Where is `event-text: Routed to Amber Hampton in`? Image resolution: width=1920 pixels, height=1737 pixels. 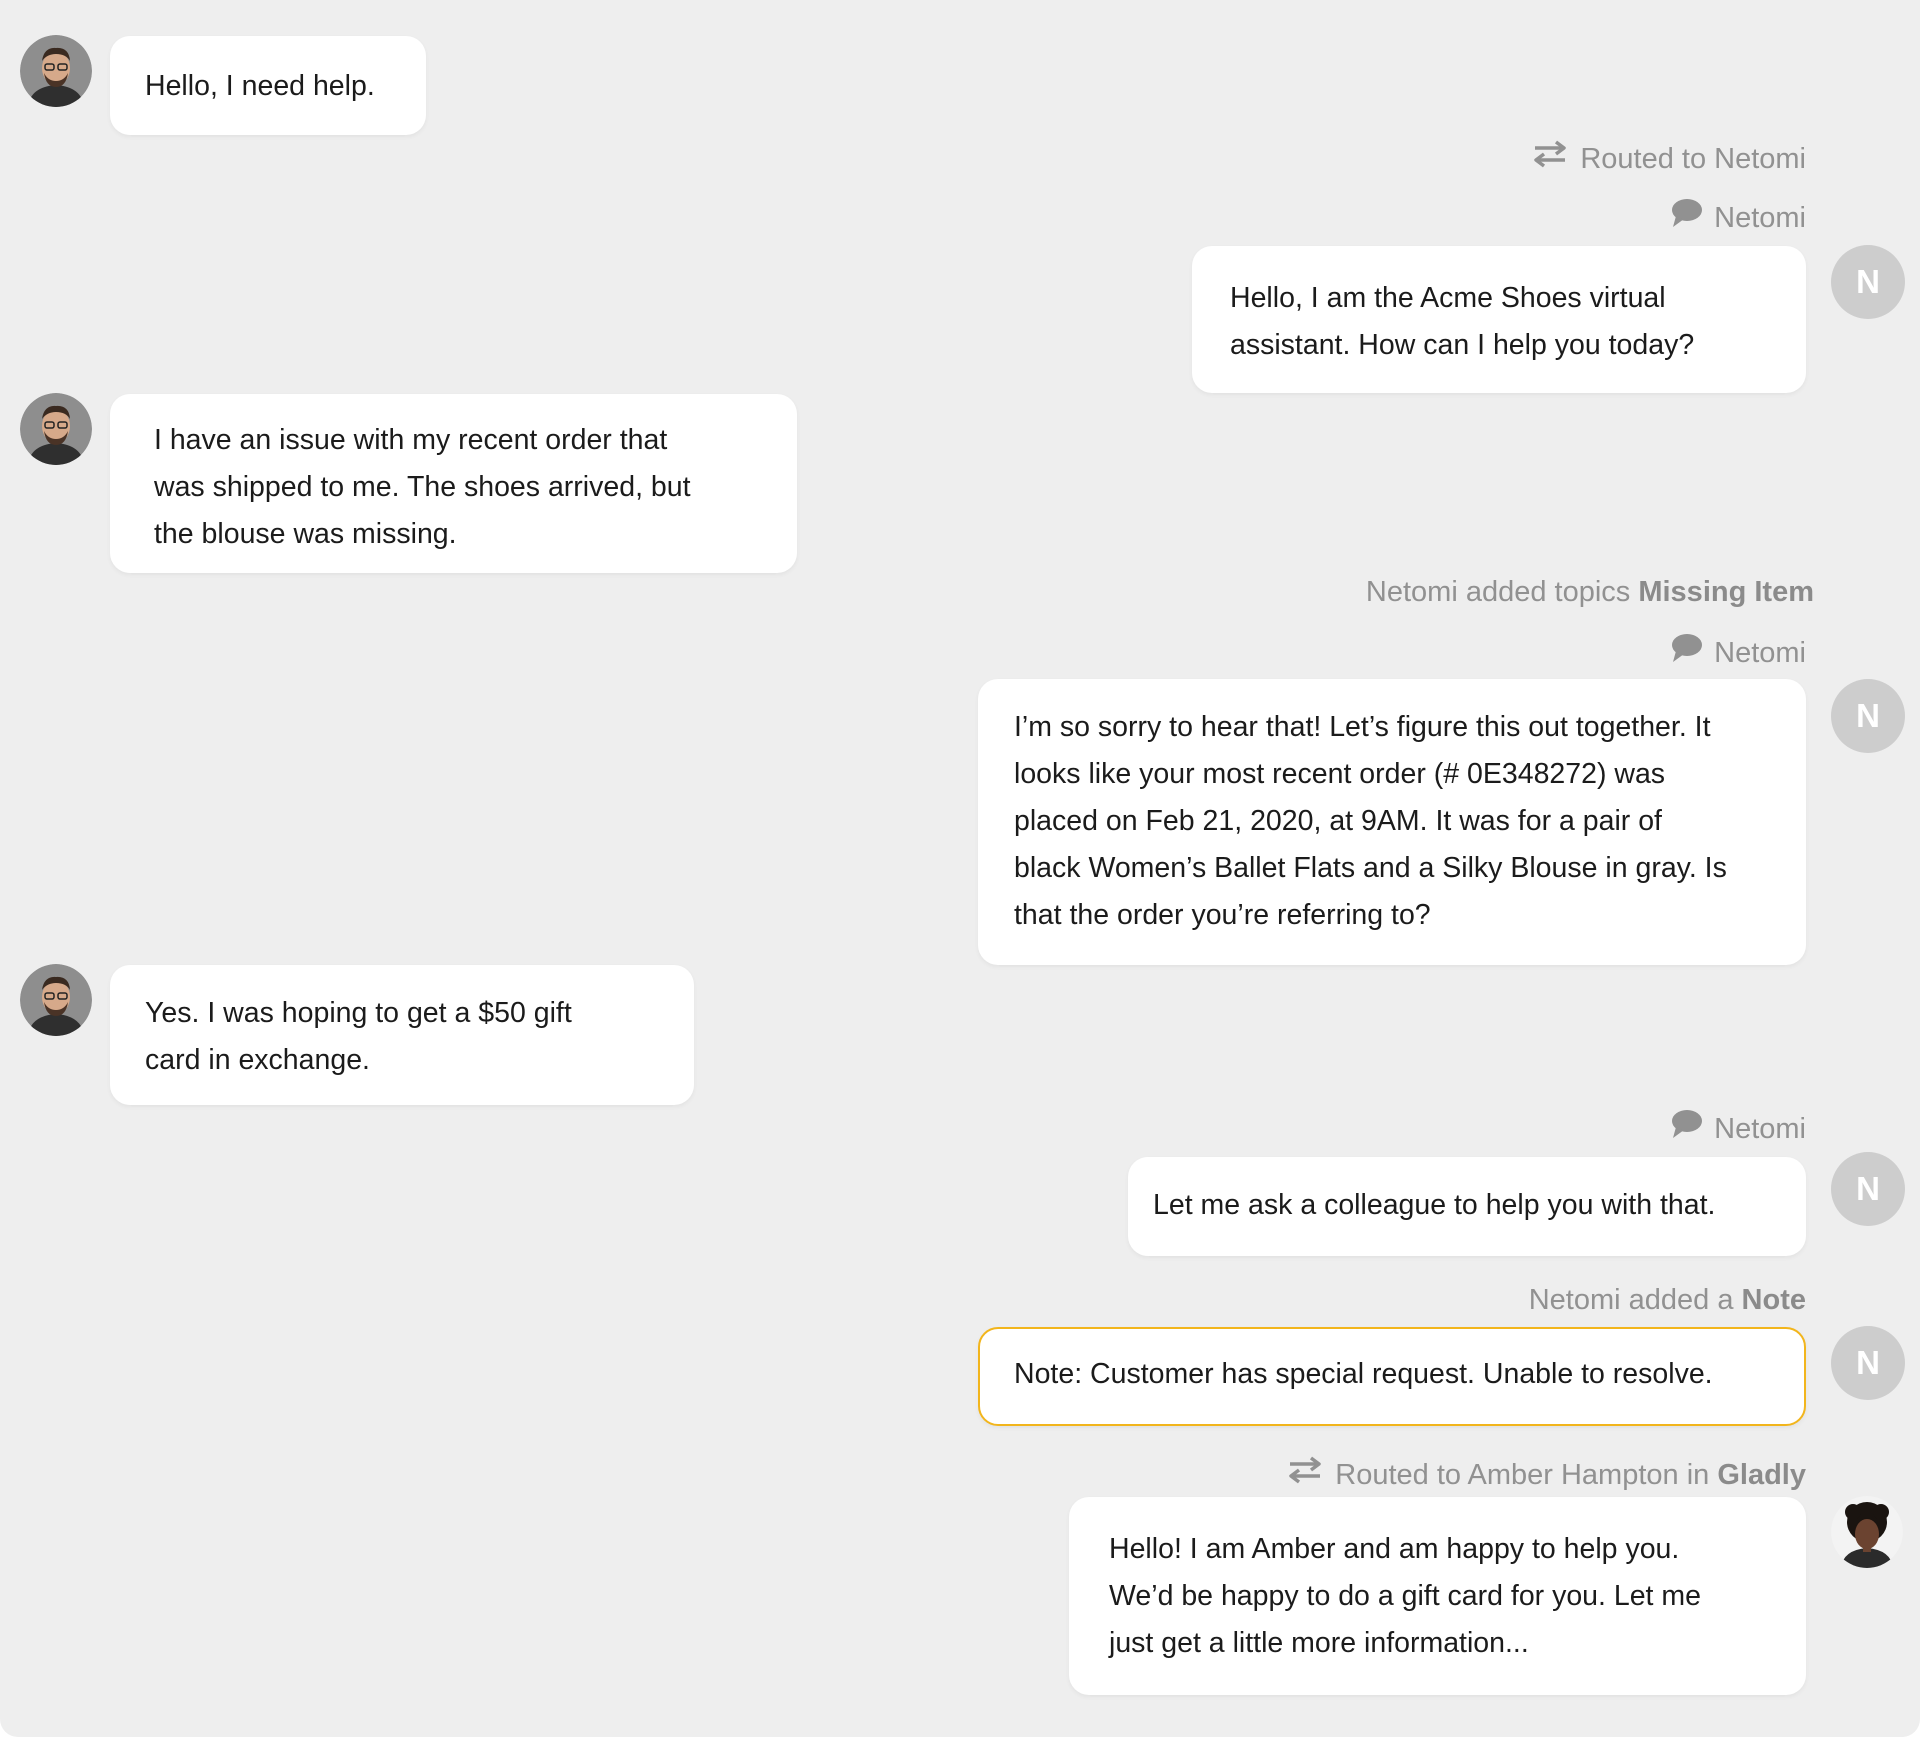 event-text: Routed to Amber Hampton in is located at coordinates (1522, 1474).